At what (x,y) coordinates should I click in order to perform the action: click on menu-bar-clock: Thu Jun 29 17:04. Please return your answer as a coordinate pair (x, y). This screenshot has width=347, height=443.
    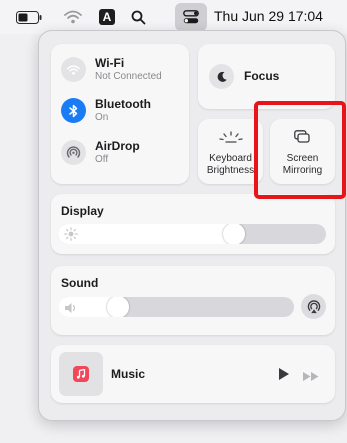
    Looking at the image, I should click on (268, 16).